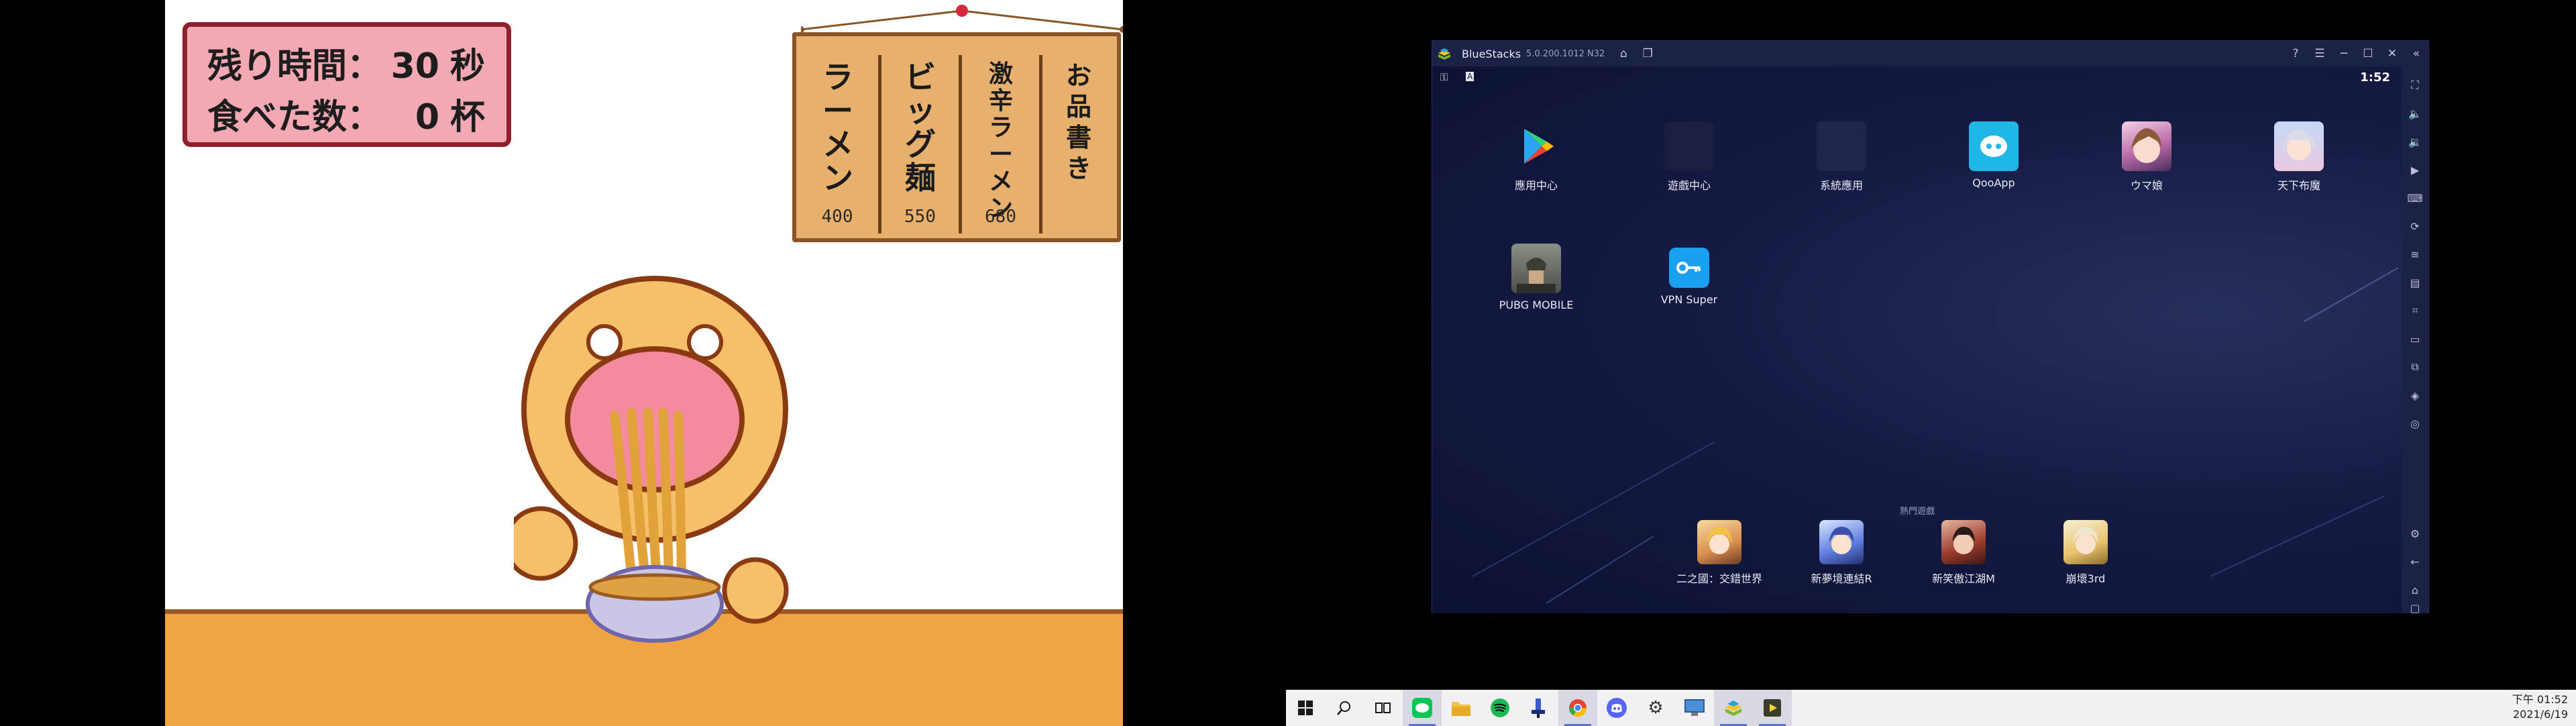 The image size is (2576, 726). What do you see at coordinates (1689, 275) in the screenshot?
I see `app-vpn-super: VPN Super` at bounding box center [1689, 275].